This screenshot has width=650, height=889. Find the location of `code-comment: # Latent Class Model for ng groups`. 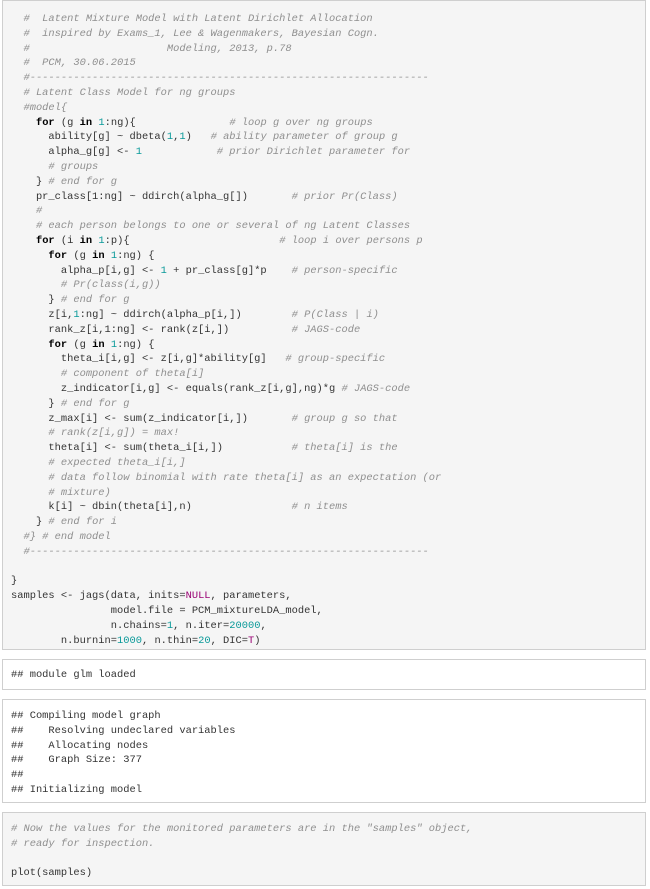

code-comment: # Latent Class Model for ng groups is located at coordinates (123, 93).